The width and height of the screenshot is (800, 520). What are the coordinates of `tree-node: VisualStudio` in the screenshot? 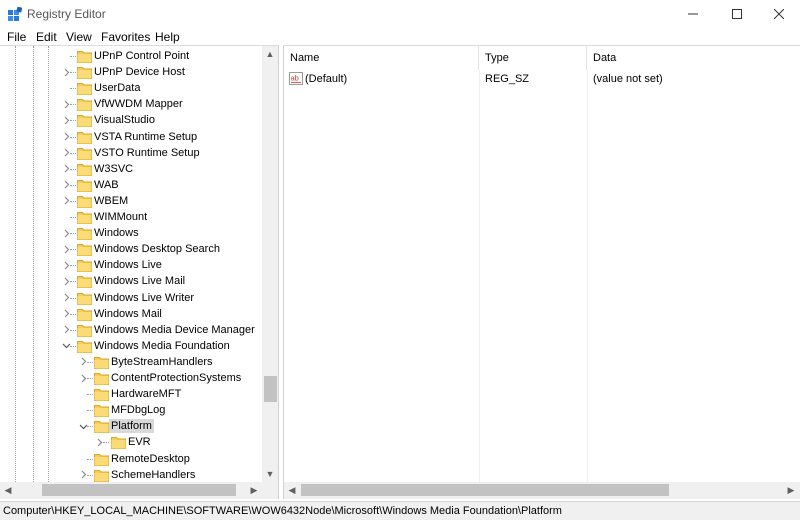 It's located at (131, 120).